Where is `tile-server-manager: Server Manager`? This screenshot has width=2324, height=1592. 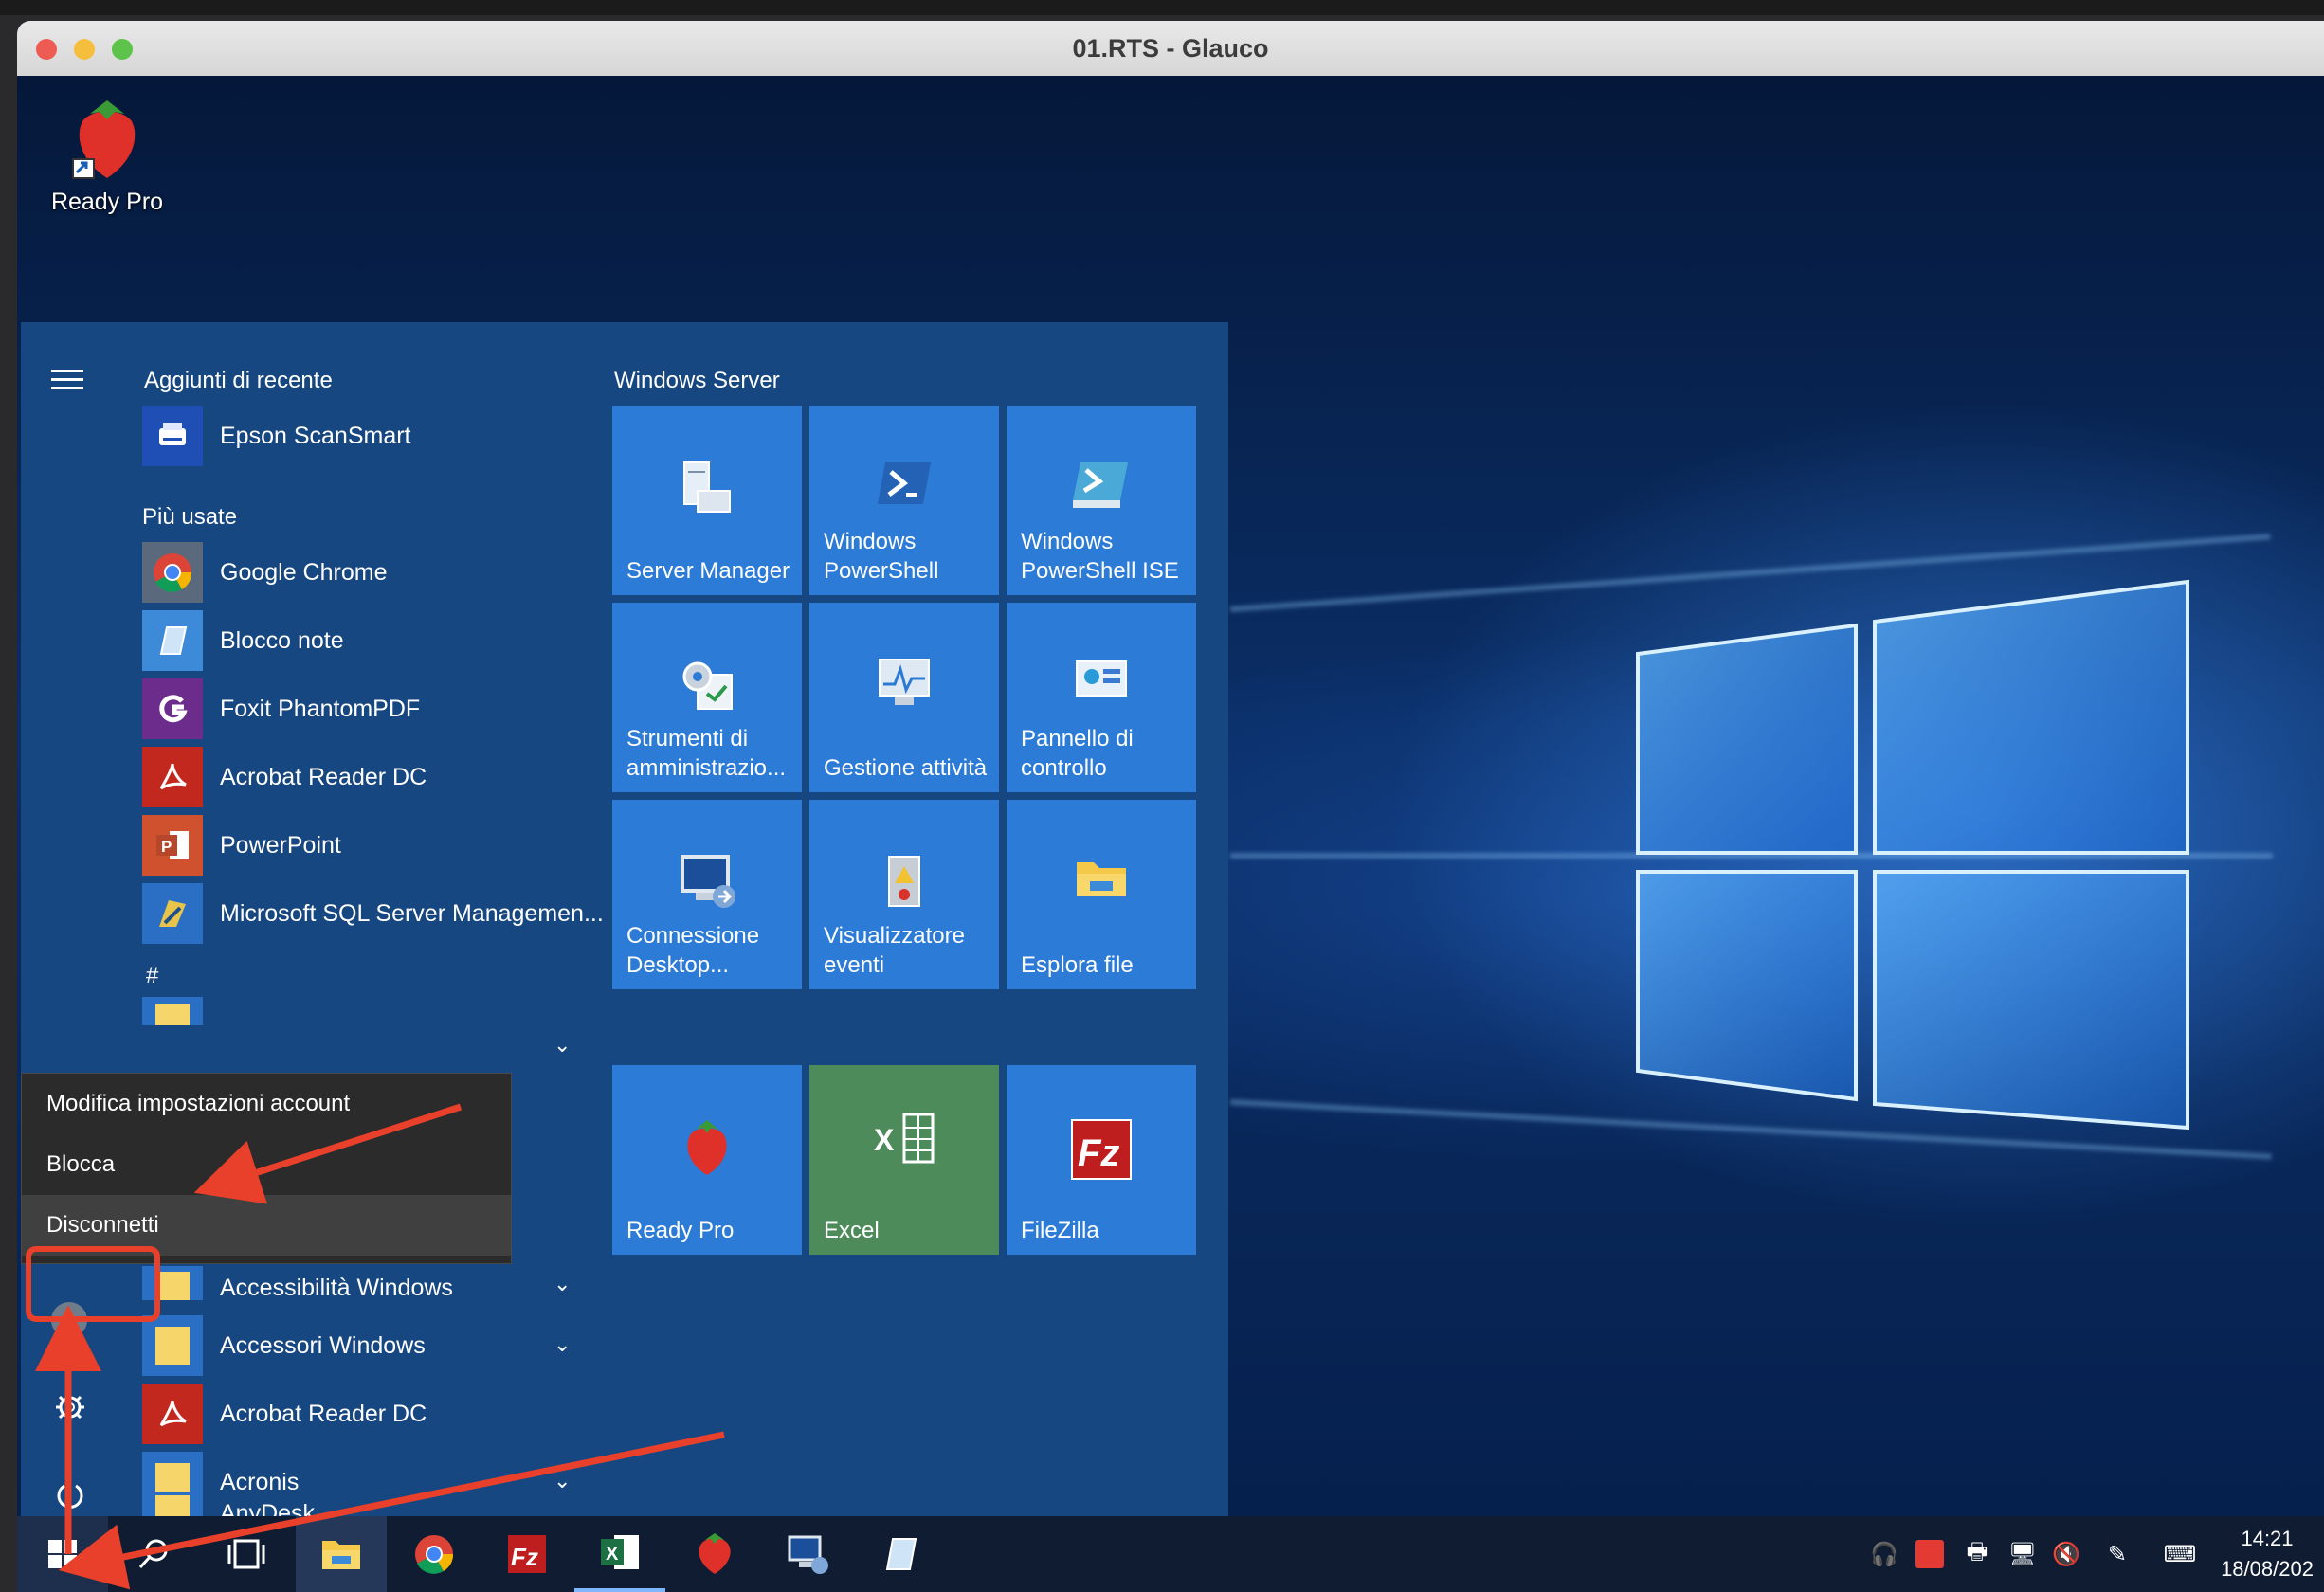
tile-server-manager: Server Manager is located at coordinates (707, 500).